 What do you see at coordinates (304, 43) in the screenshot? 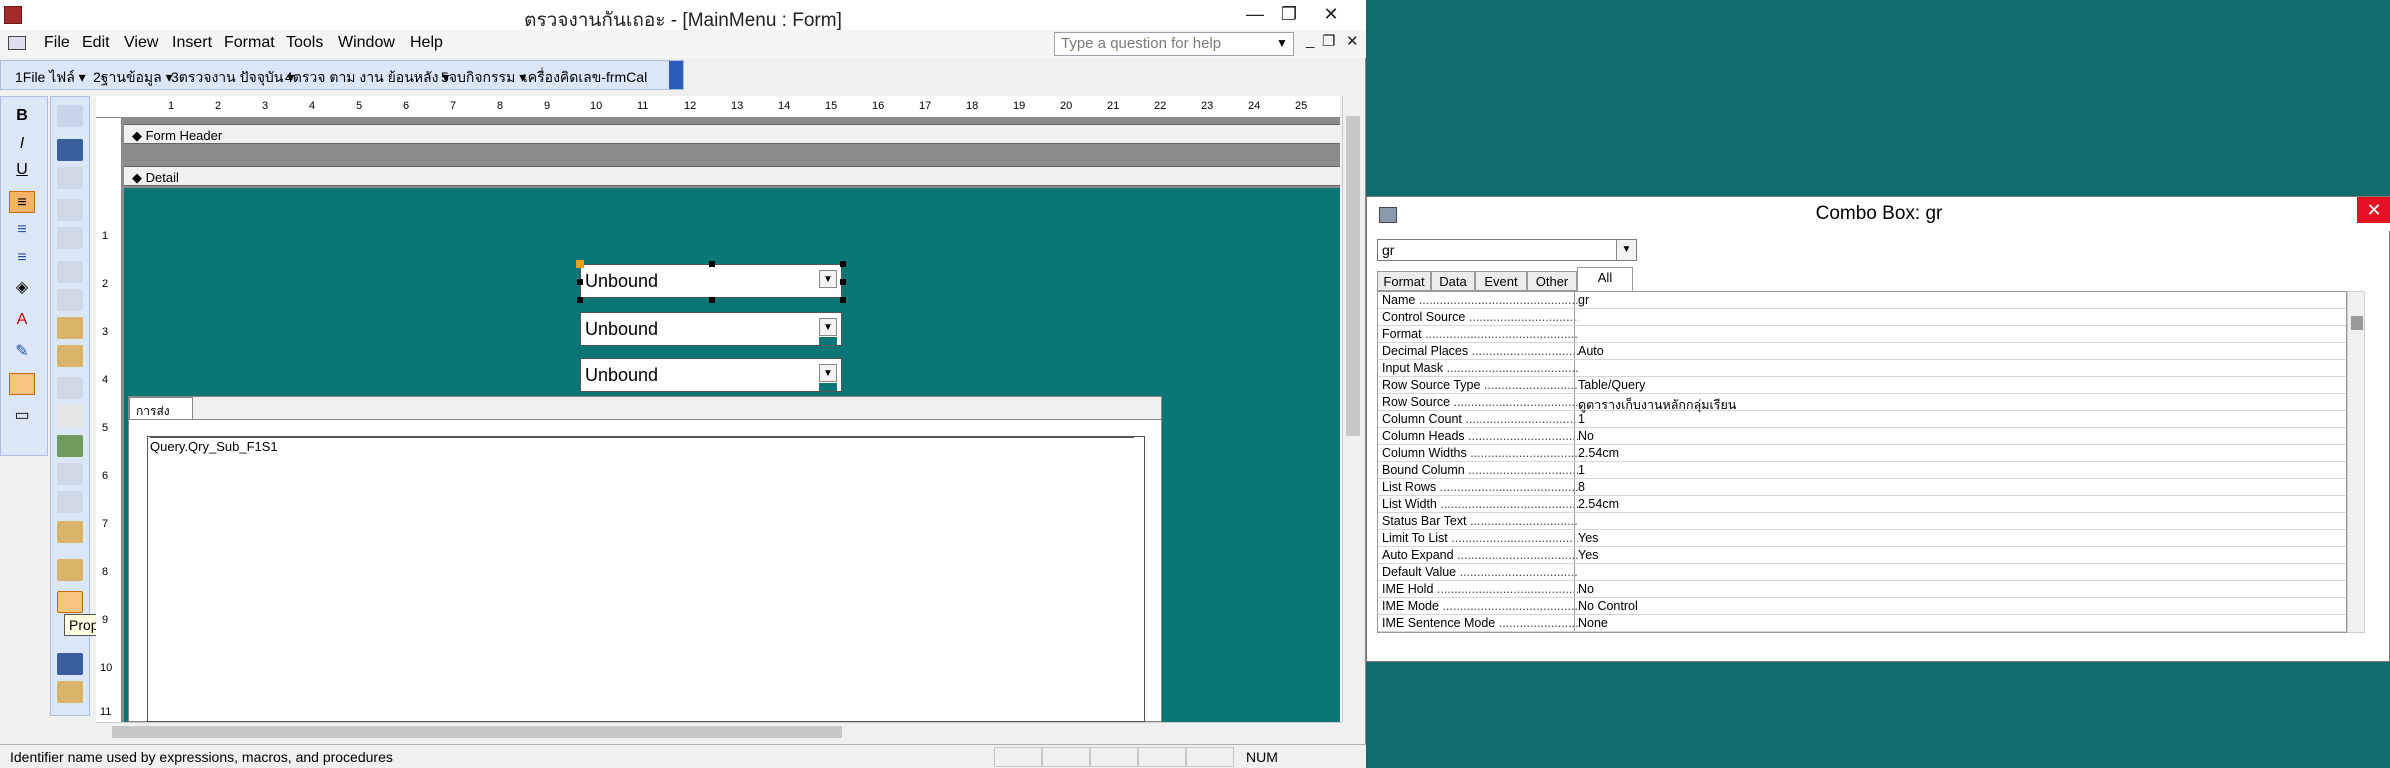
I see `menu-tools: Tools` at bounding box center [304, 43].